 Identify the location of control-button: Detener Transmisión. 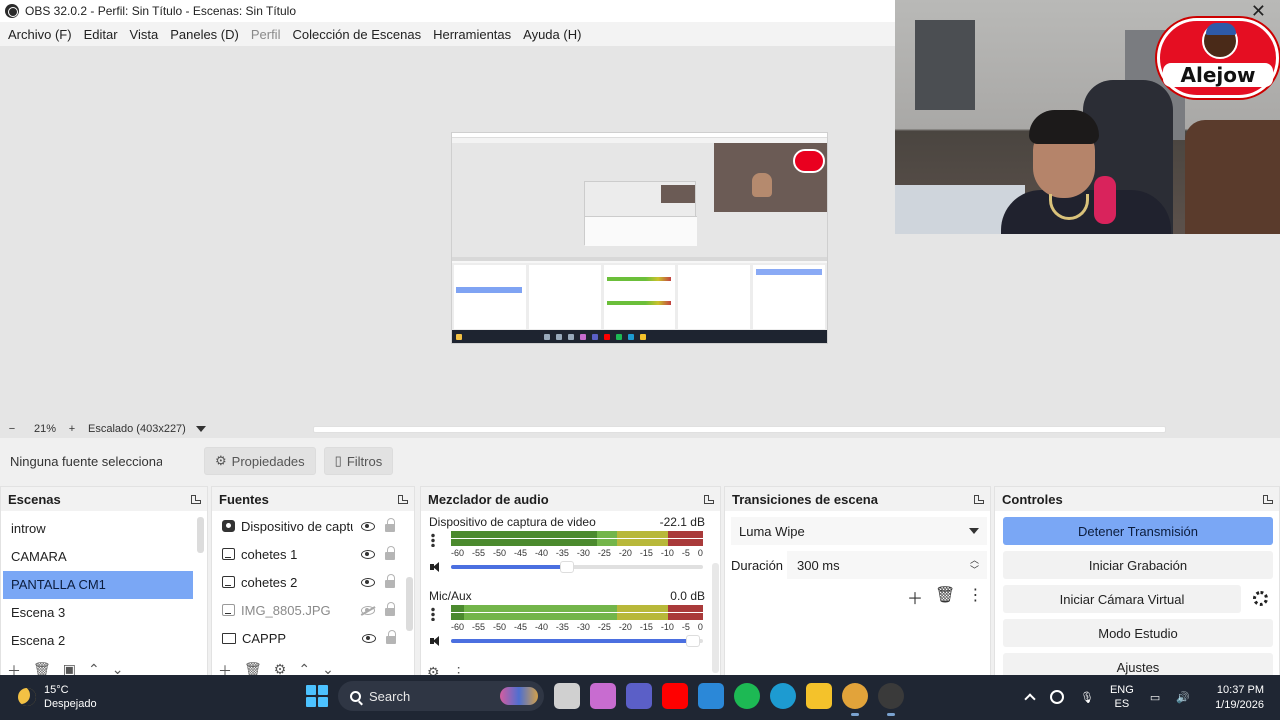
(1138, 531).